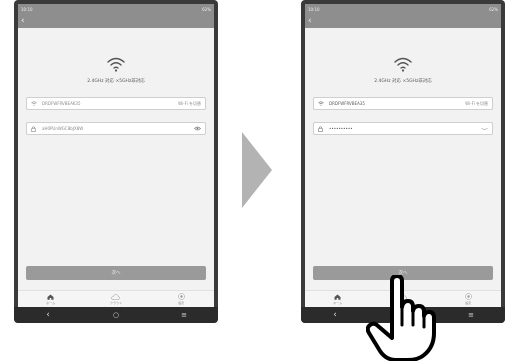 The width and height of the screenshot is (507, 363). What do you see at coordinates (116, 273) in the screenshot?
I see `next-button: 次へ` at bounding box center [116, 273].